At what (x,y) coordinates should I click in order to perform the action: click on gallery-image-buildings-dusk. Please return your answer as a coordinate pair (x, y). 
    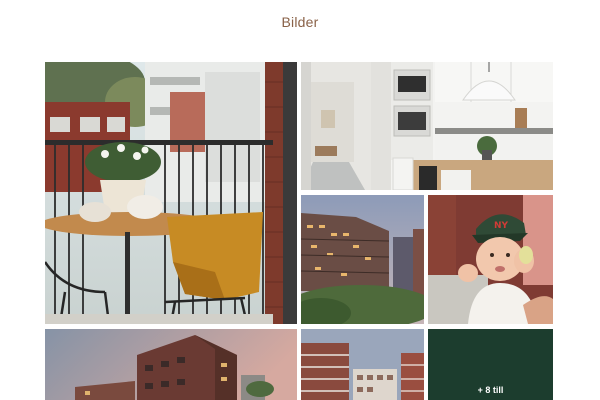
    Looking at the image, I should click on (362, 259).